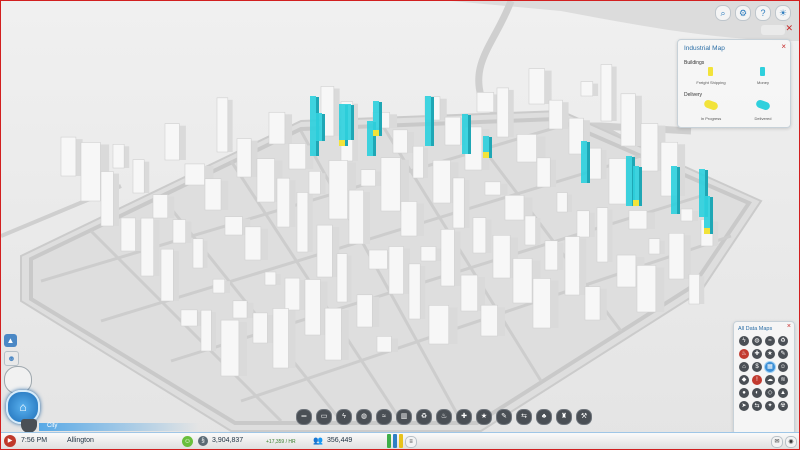  What do you see at coordinates (770, 380) in the screenshot?
I see `pollution-icon: ☁` at bounding box center [770, 380].